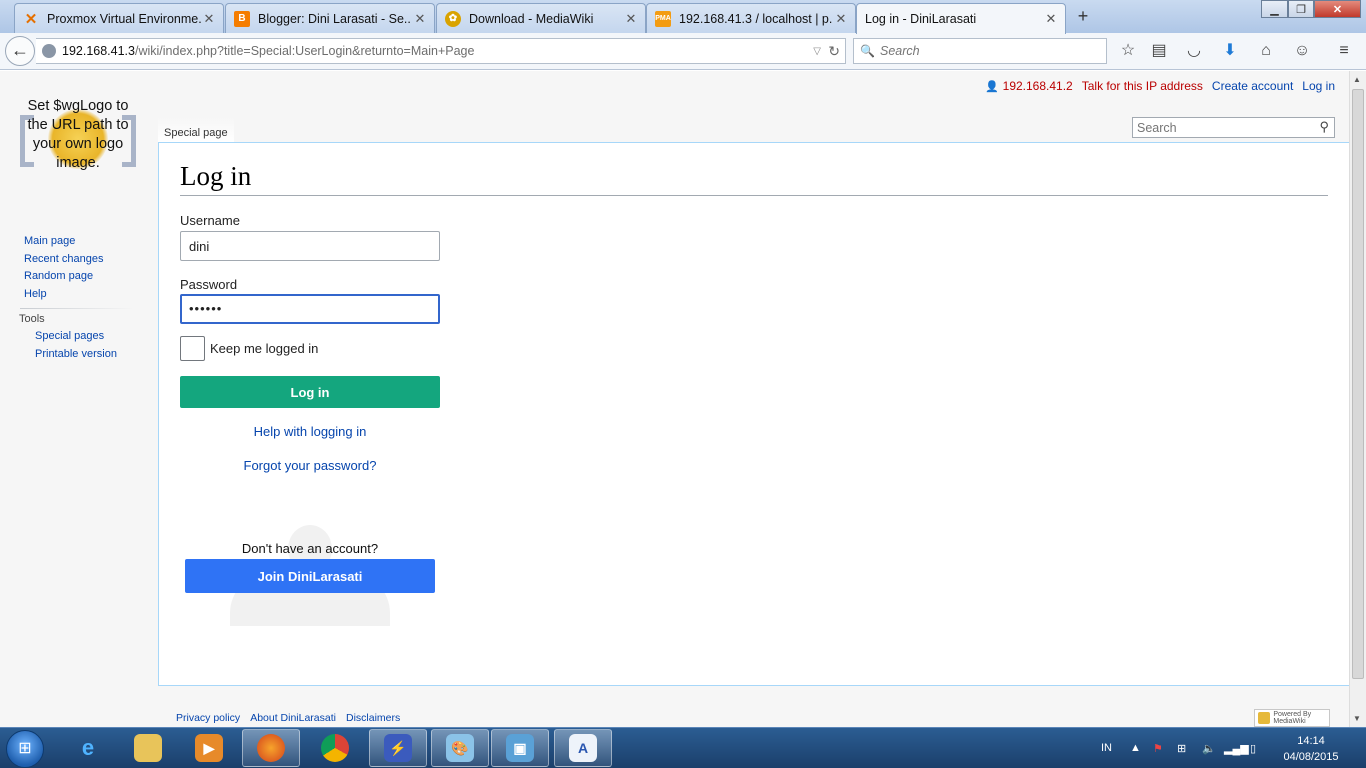  What do you see at coordinates (754, 195) in the screenshot?
I see `title-divider` at bounding box center [754, 195].